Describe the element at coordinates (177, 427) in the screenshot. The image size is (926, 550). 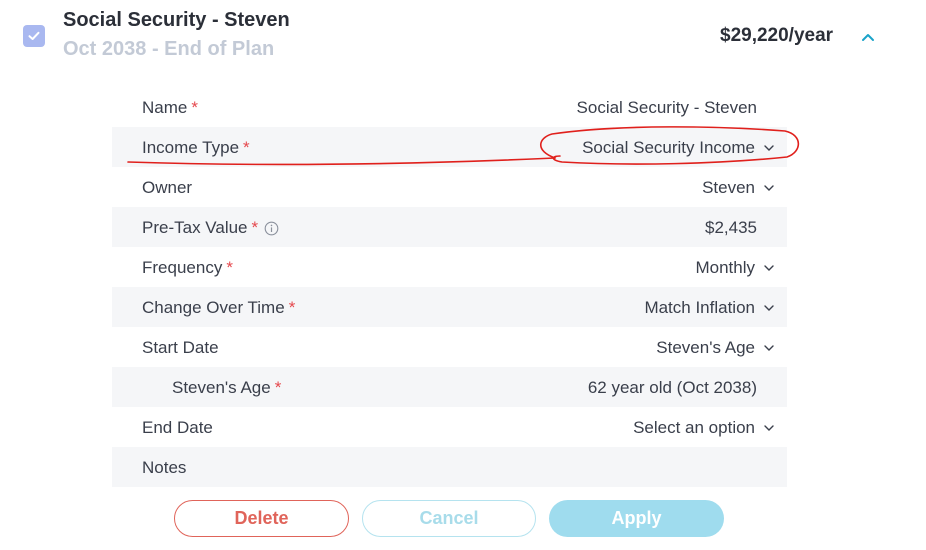
I see `end-date-label: End Date` at that location.